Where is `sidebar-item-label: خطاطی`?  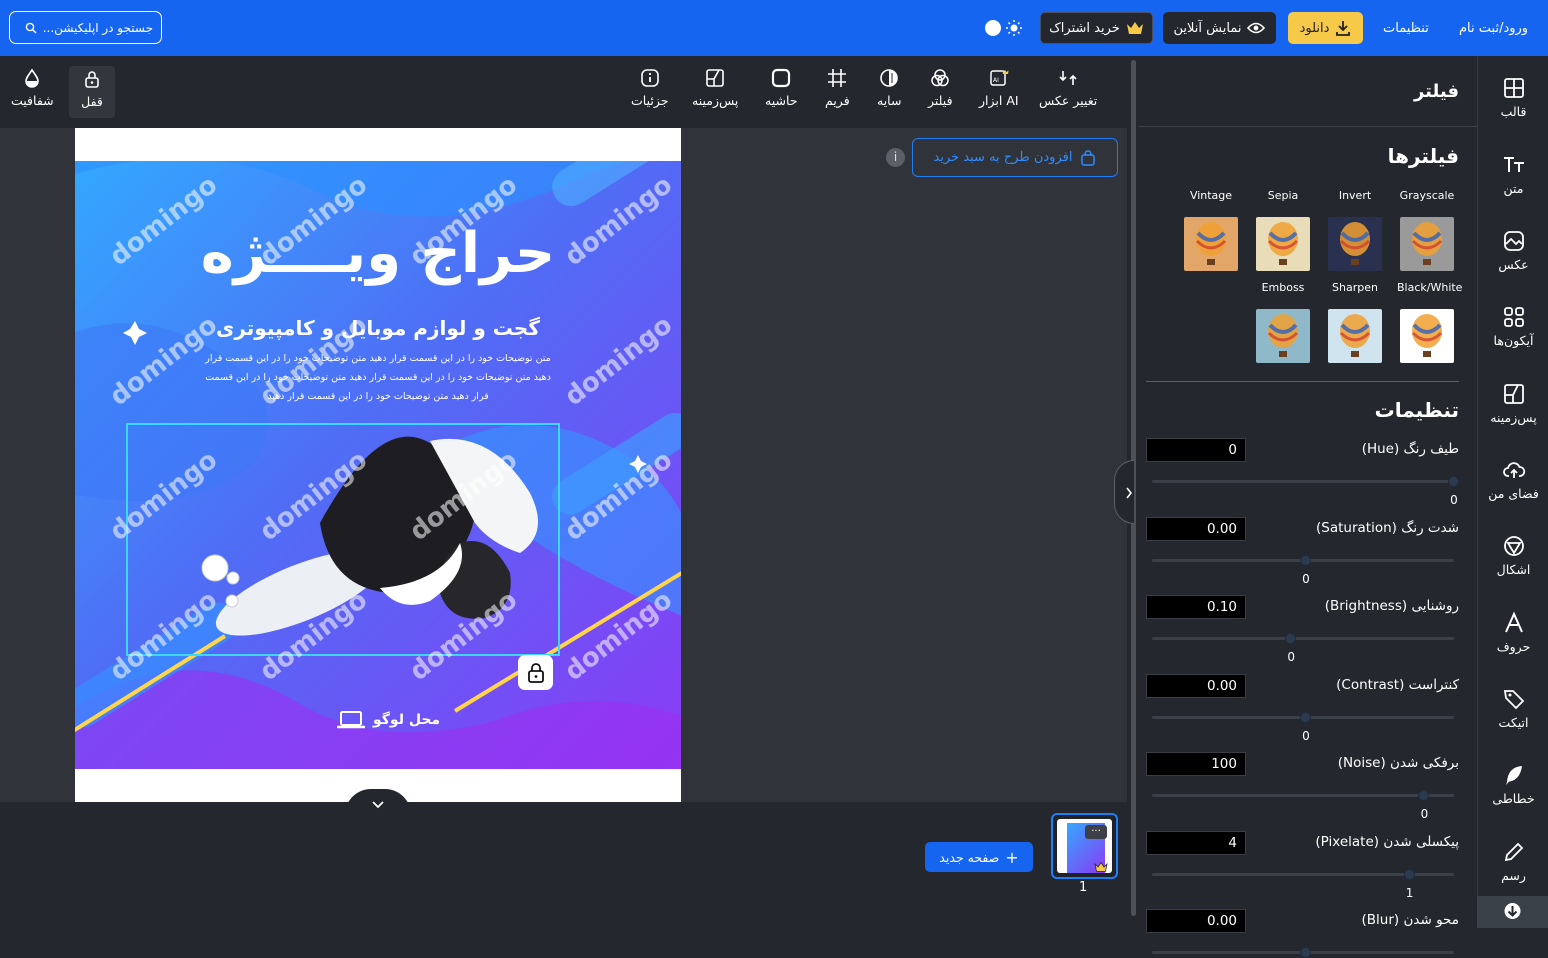 sidebar-item-label: خطاطی is located at coordinates (1513, 798).